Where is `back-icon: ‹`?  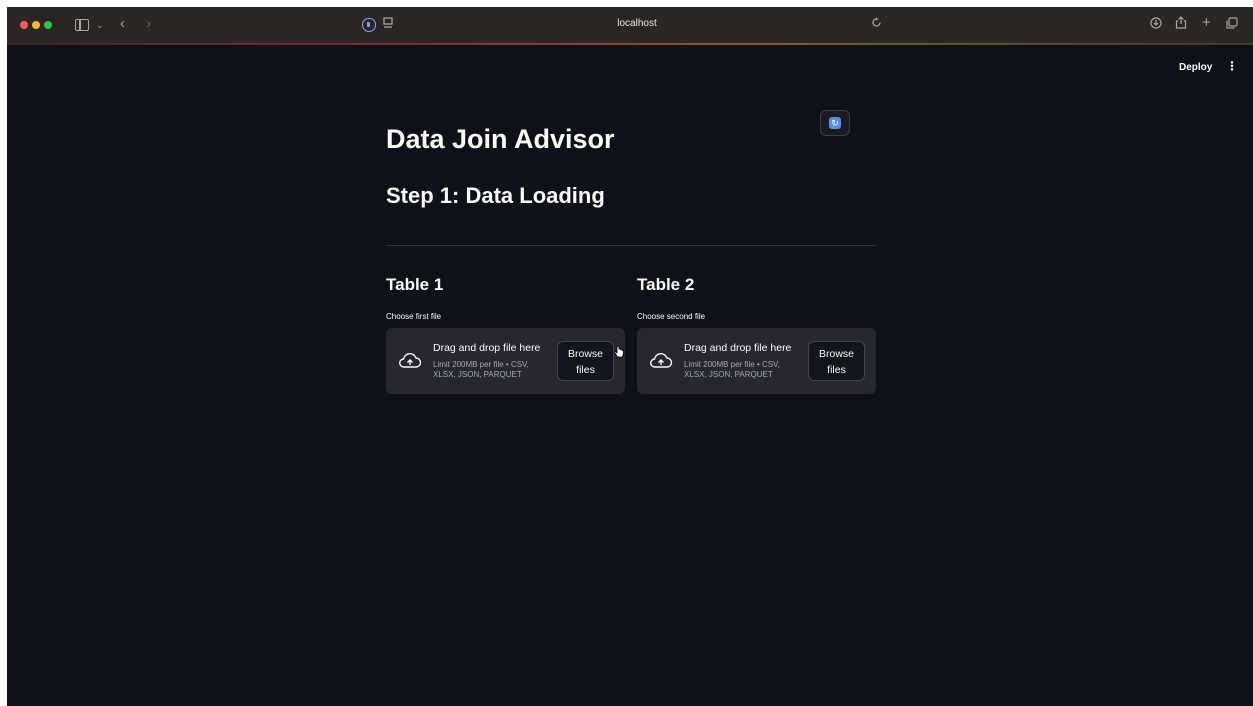 back-icon: ‹ is located at coordinates (122, 23).